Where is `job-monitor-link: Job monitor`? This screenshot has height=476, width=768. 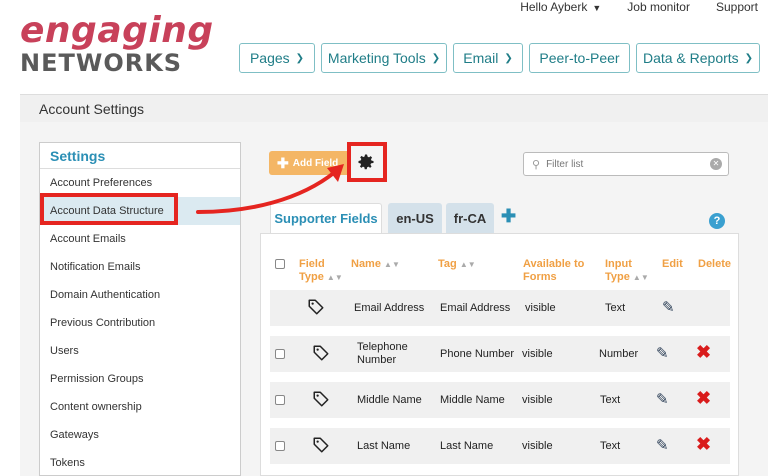 job-monitor-link: Job monitor is located at coordinates (658, 7).